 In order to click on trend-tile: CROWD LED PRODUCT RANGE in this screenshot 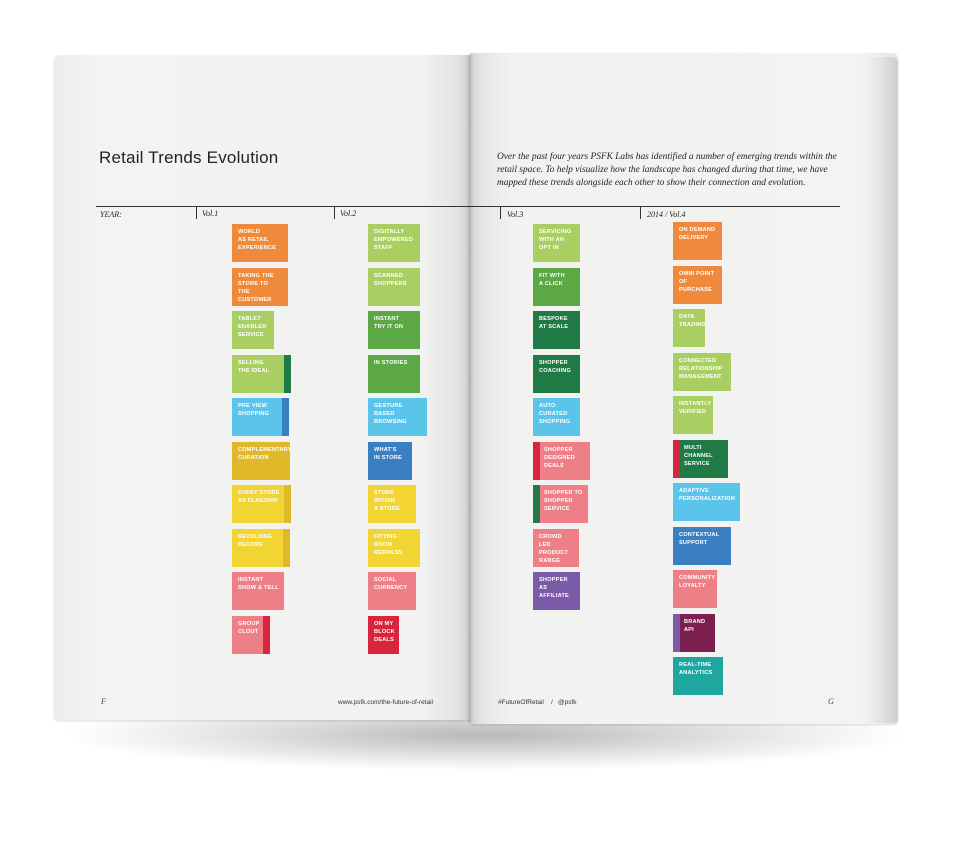, I will do `click(556, 547)`.